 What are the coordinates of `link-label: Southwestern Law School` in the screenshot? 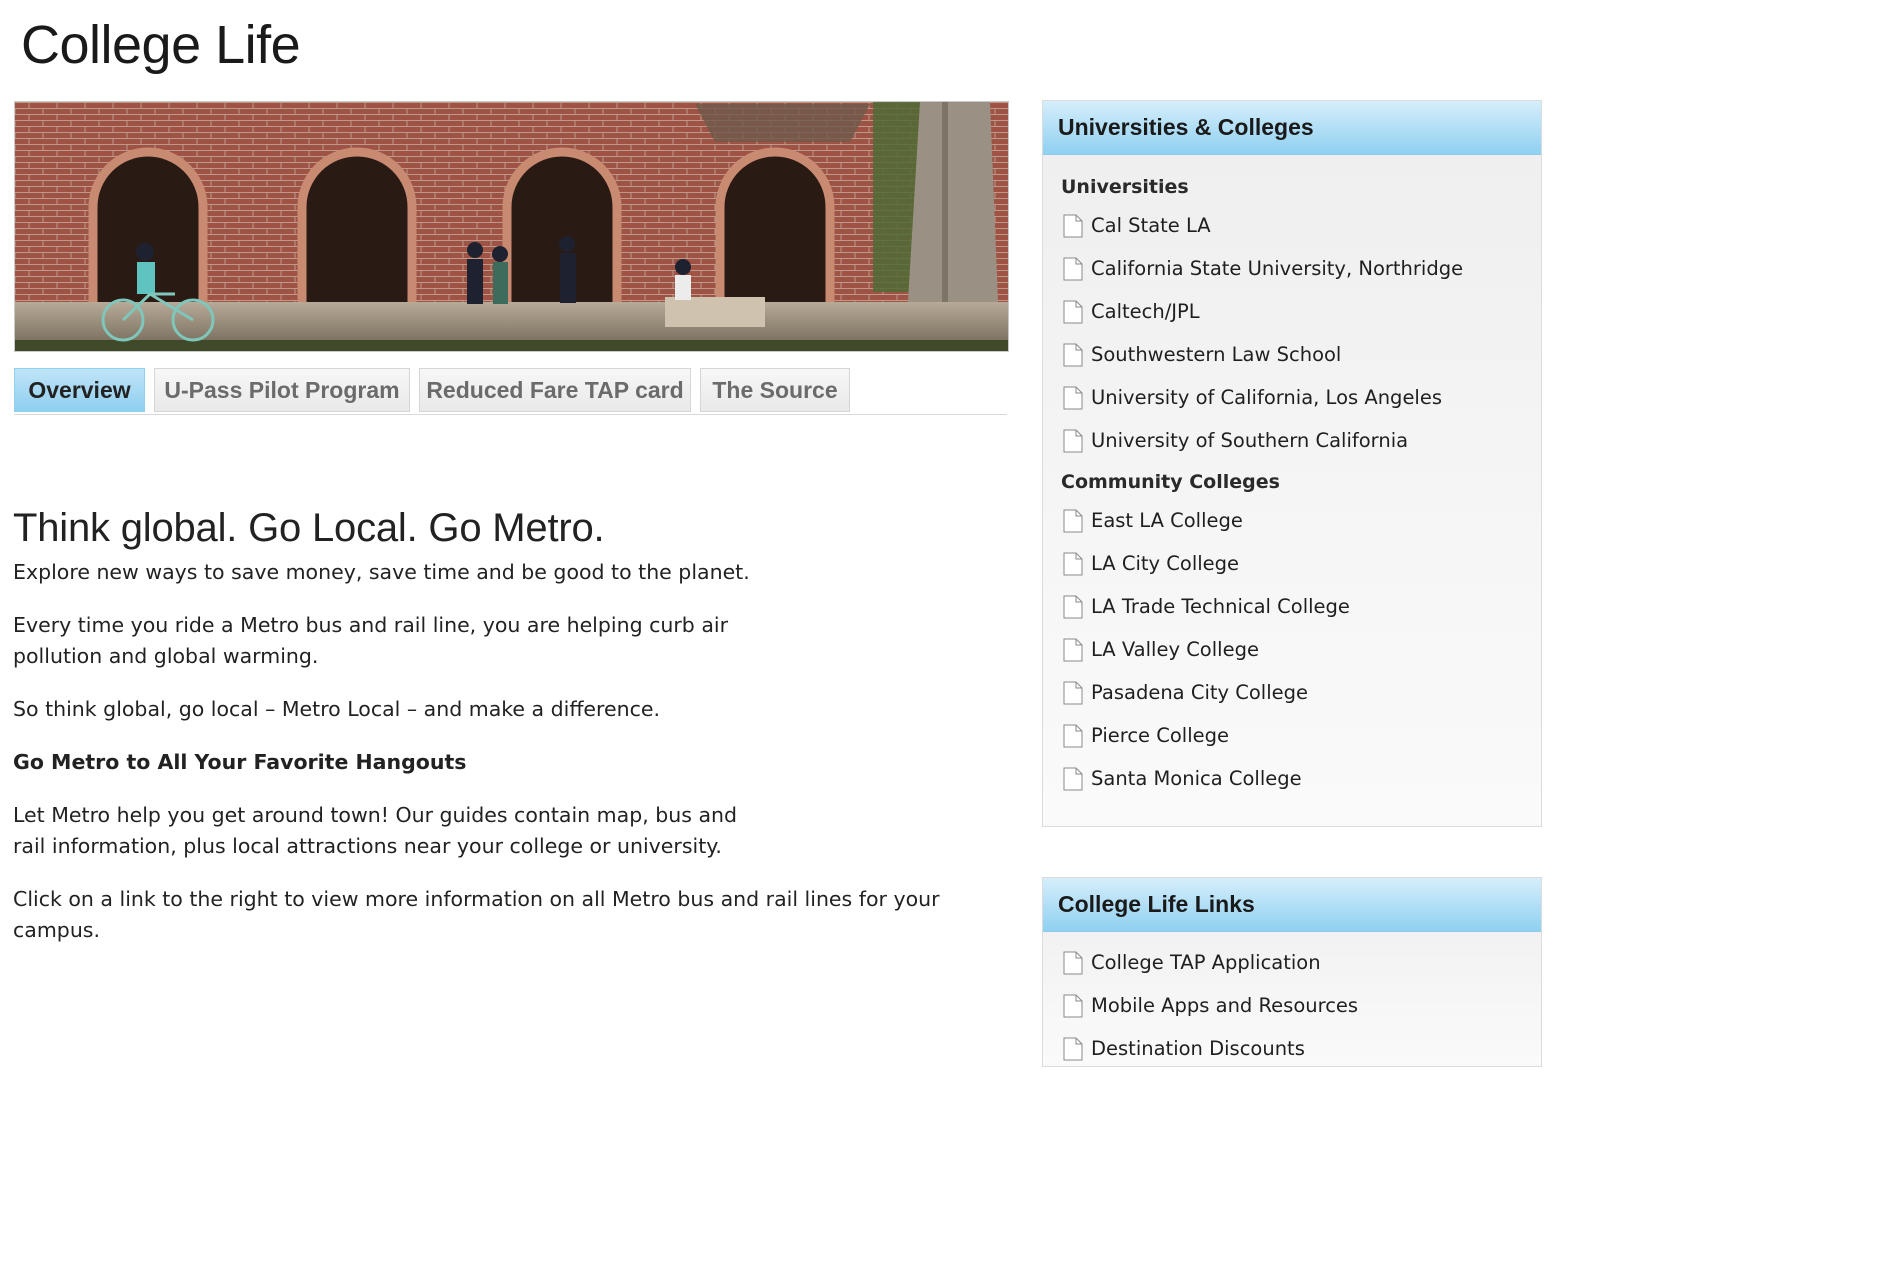 It's located at (1216, 355).